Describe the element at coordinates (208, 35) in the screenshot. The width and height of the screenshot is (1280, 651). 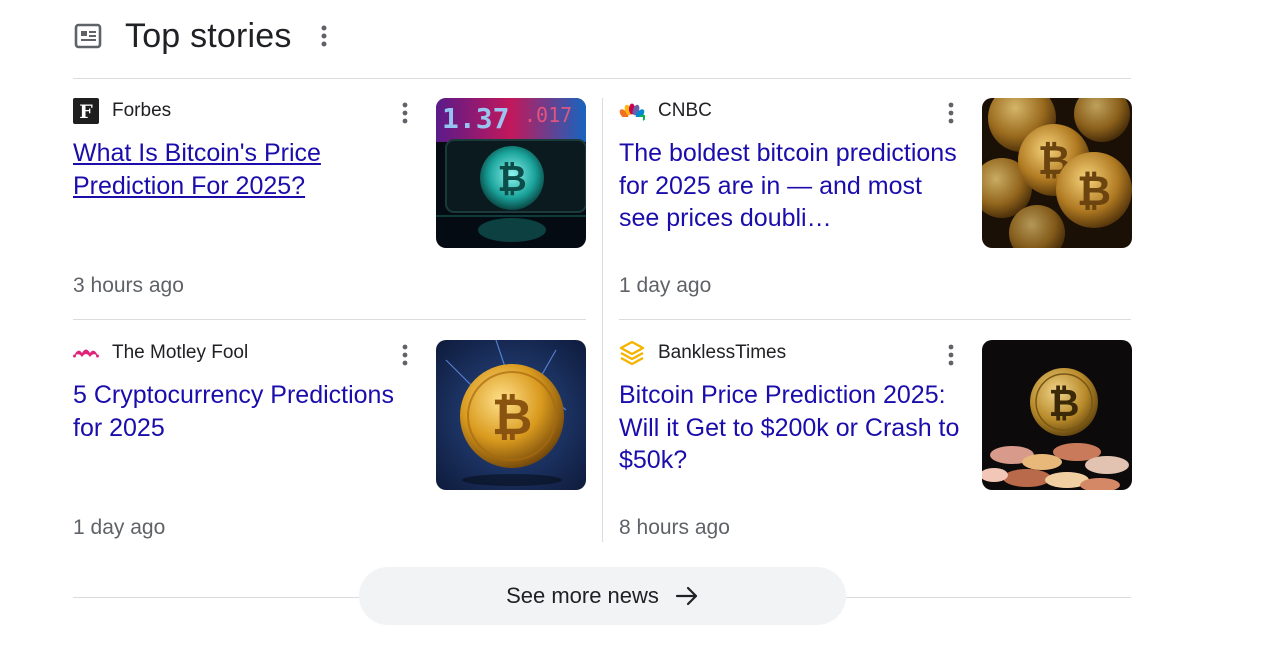
I see `page-title: Top stories` at that location.